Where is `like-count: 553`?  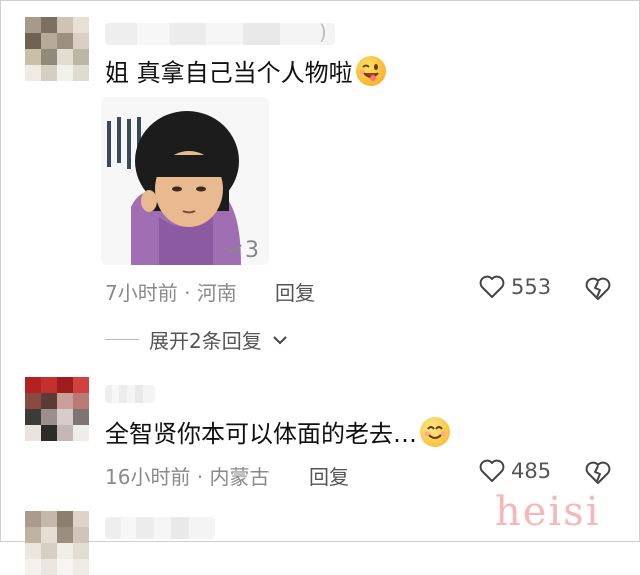 like-count: 553 is located at coordinates (531, 287).